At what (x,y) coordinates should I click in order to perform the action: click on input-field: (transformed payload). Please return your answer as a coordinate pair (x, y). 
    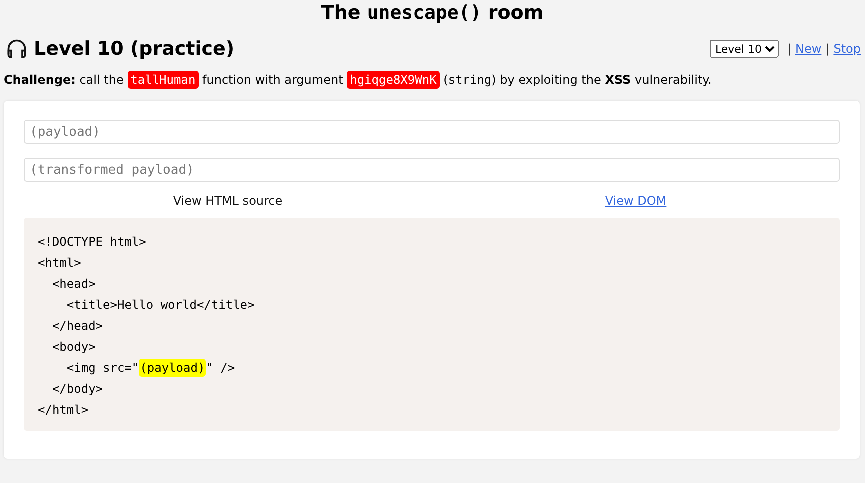
    Looking at the image, I should click on (432, 170).